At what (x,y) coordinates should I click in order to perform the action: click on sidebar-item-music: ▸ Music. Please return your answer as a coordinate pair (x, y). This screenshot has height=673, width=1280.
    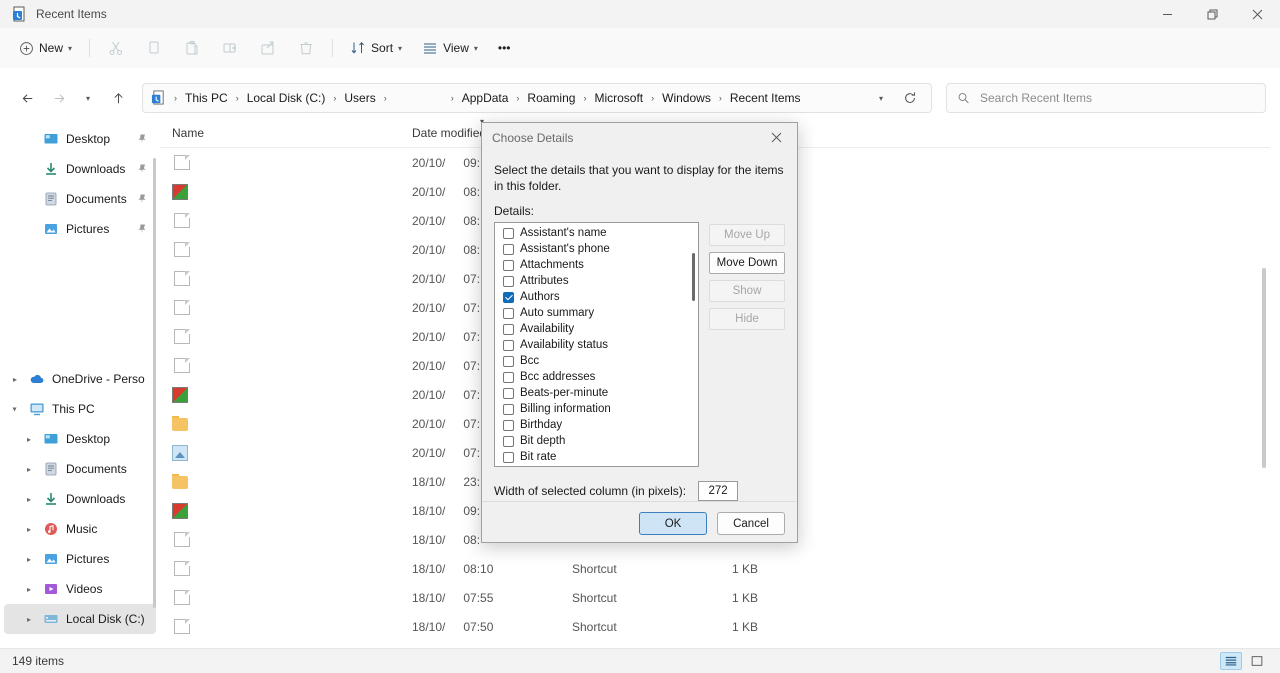
    Looking at the image, I should click on (80, 529).